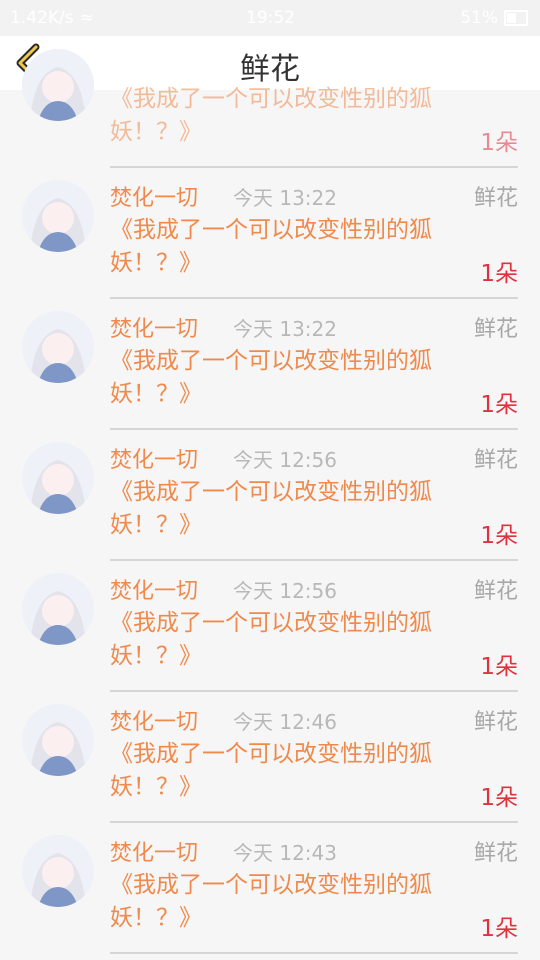 This screenshot has width=540, height=960. What do you see at coordinates (285, 722) in the screenshot?
I see `timestamp: 今天 12:46` at bounding box center [285, 722].